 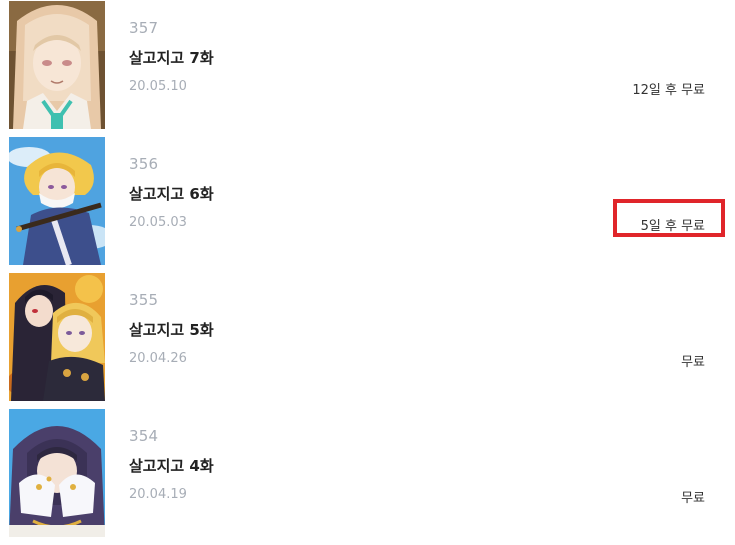 What do you see at coordinates (144, 300) in the screenshot?
I see `episode-number: 355` at bounding box center [144, 300].